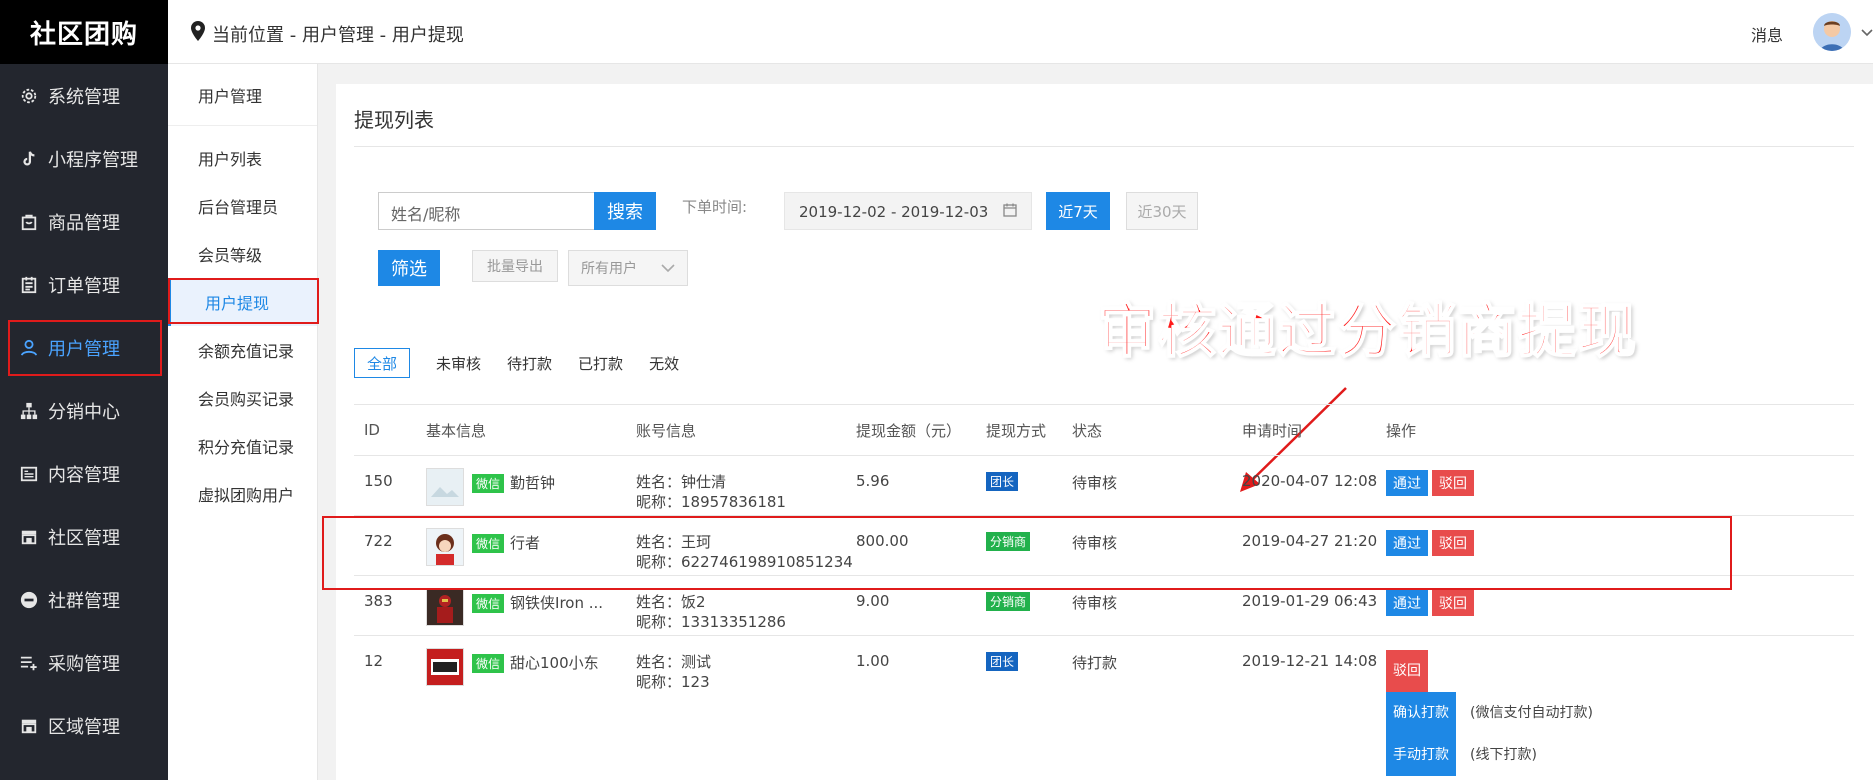 The height and width of the screenshot is (780, 1873). Describe the element at coordinates (242, 95) in the screenshot. I see `submenu-title: 用户管理` at that location.